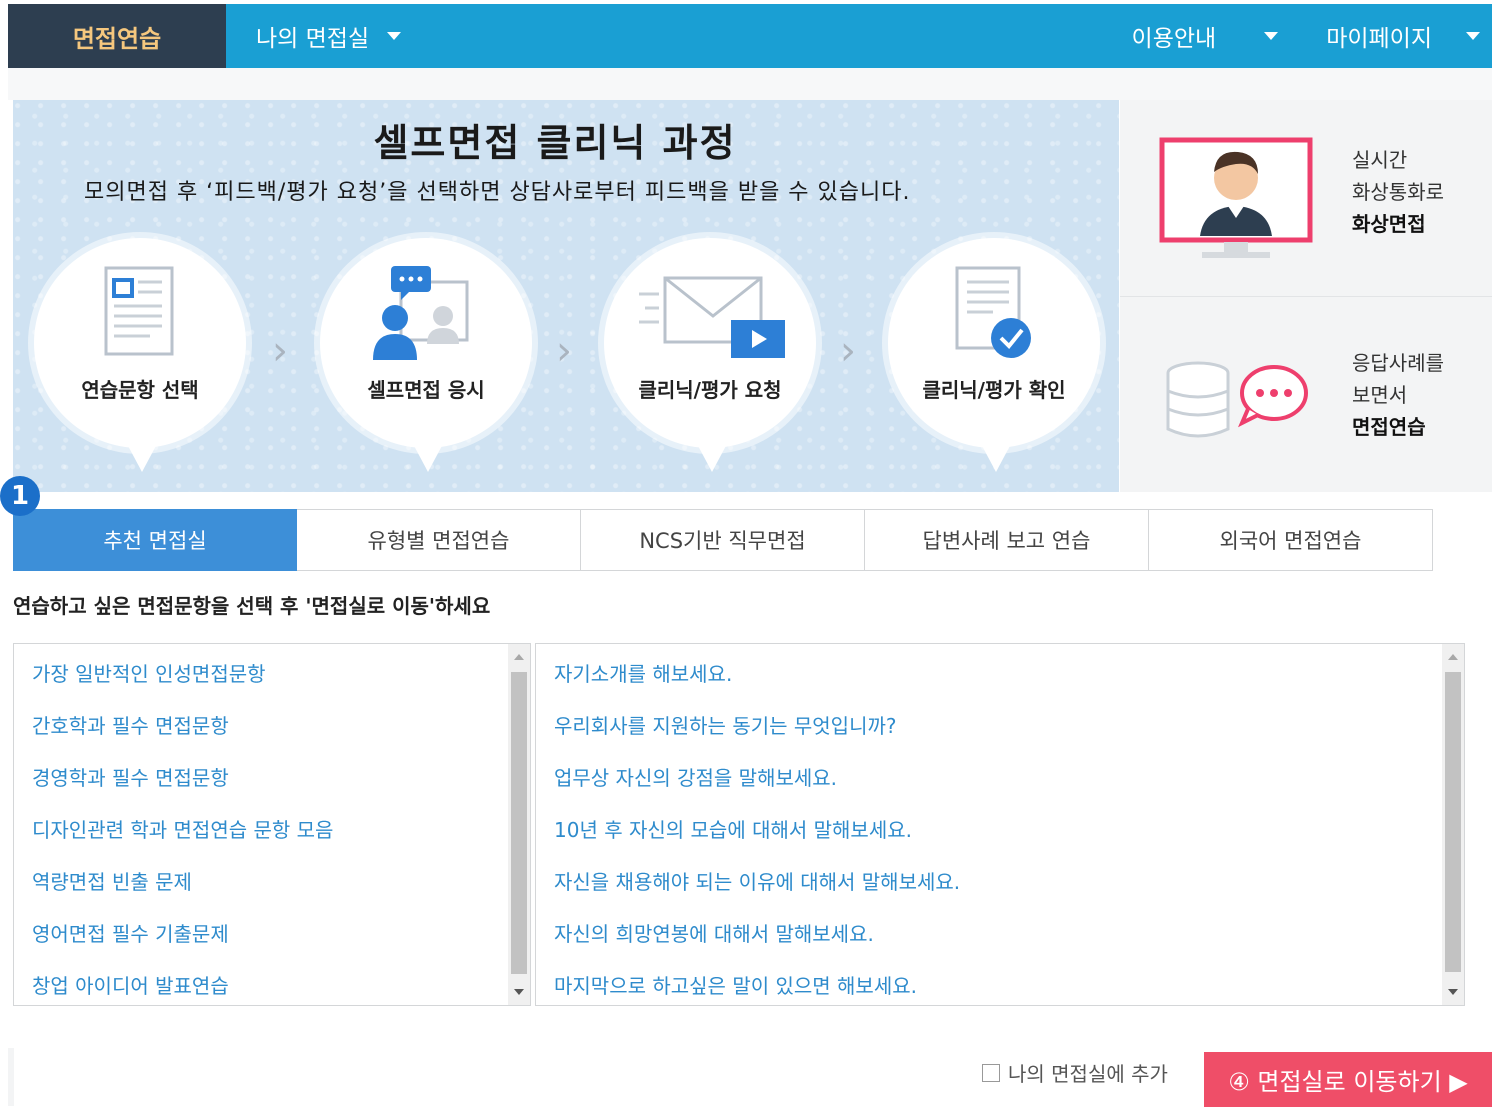  What do you see at coordinates (130, 932) in the screenshot?
I see `category-item: 영어면접 필수 기출문제` at bounding box center [130, 932].